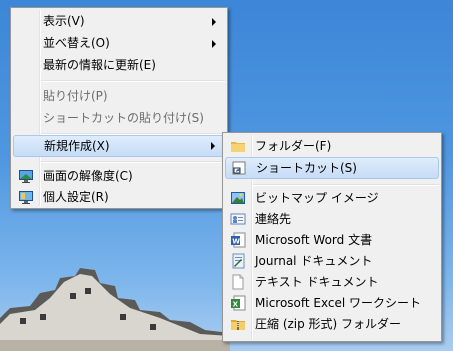 This screenshot has height=351, width=453. Describe the element at coordinates (88, 176) in the screenshot. I see `menu-item-label: 画面の解像度(C)` at that location.